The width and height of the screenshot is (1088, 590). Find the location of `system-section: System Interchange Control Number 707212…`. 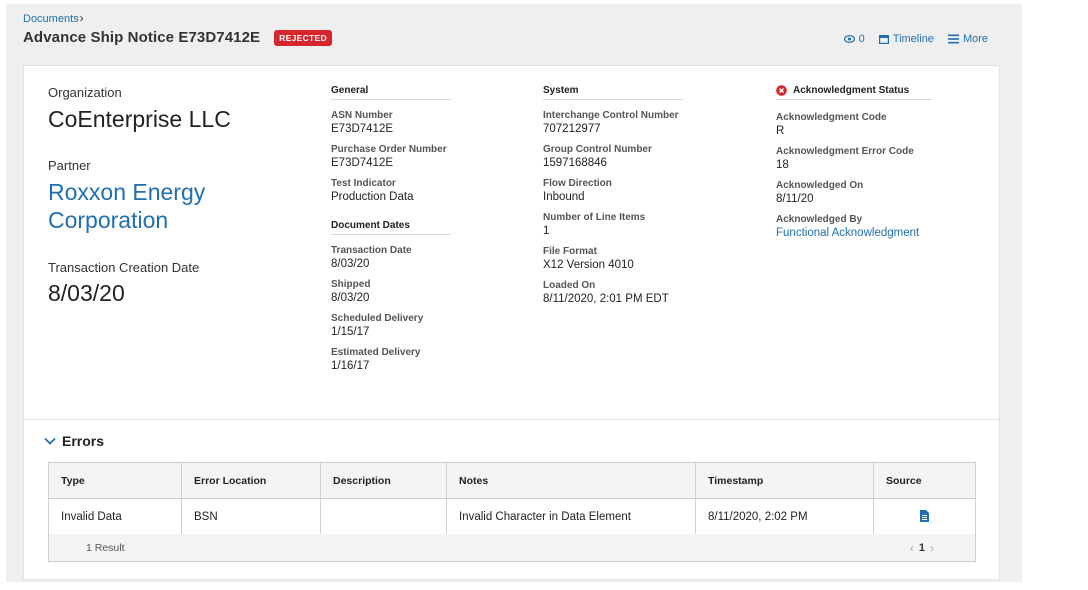

system-section: System Interchange Control Number 707212… is located at coordinates (613, 199).